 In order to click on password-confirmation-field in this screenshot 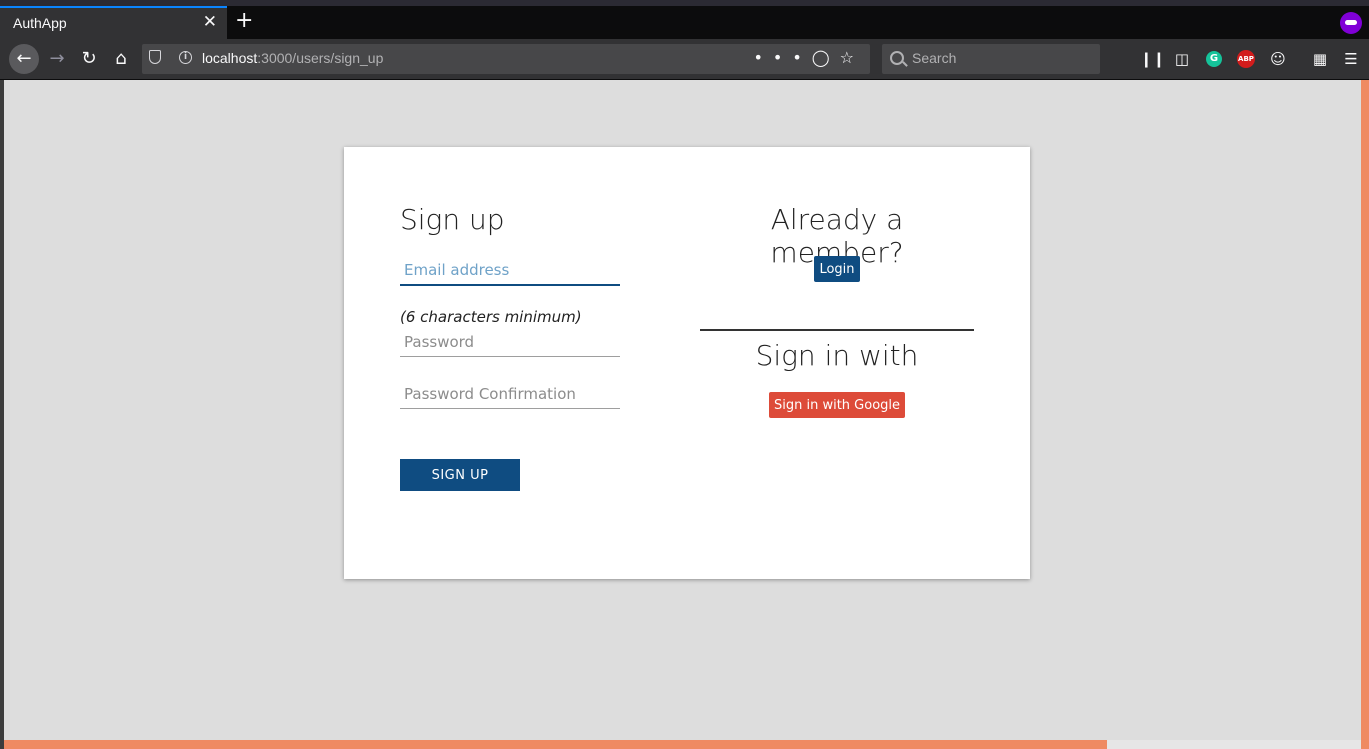, I will do `click(510, 394)`.